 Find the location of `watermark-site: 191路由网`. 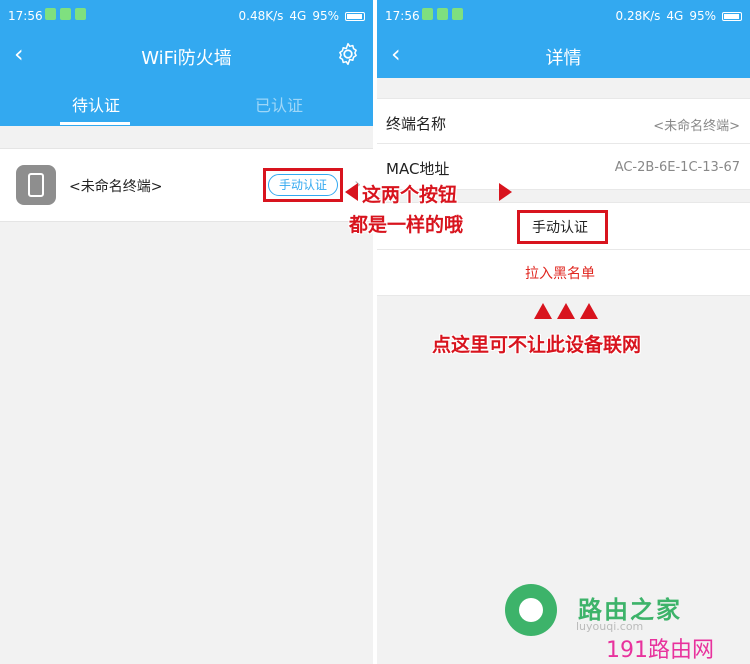

watermark-site: 191路由网 is located at coordinates (660, 650).